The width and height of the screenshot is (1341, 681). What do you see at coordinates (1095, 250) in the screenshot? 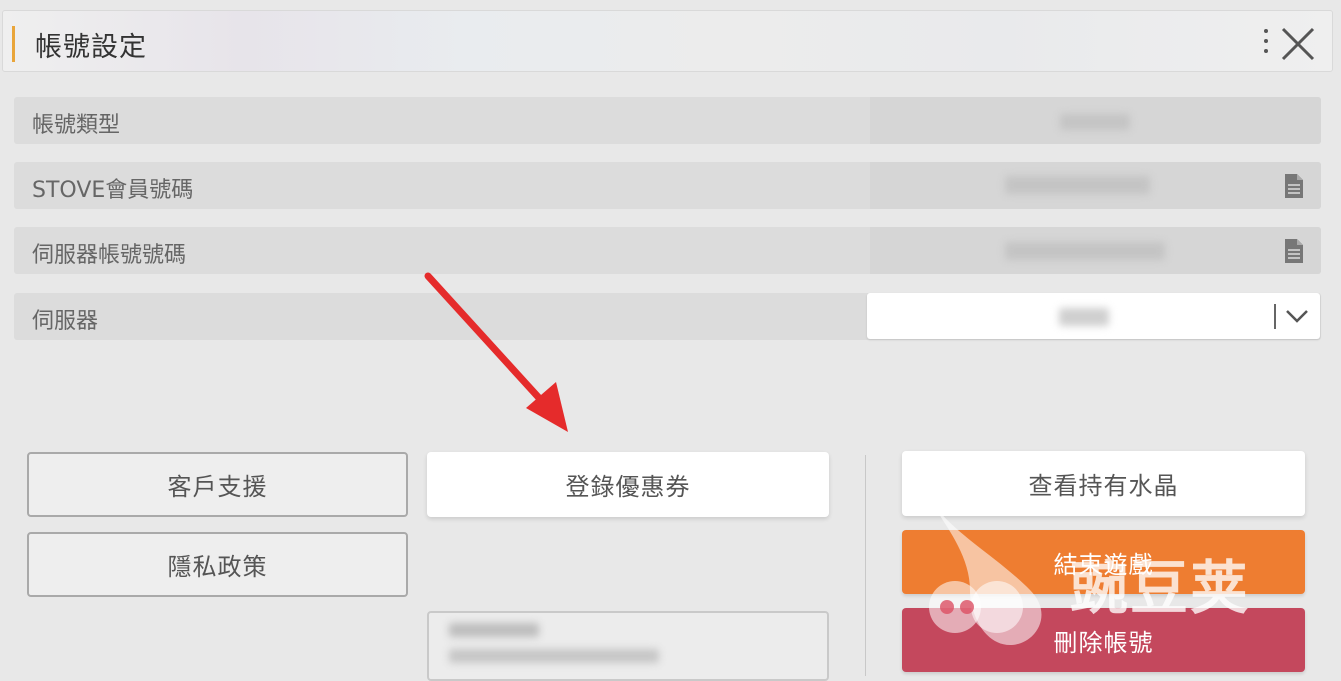
I see `server-account-number-value` at bounding box center [1095, 250].